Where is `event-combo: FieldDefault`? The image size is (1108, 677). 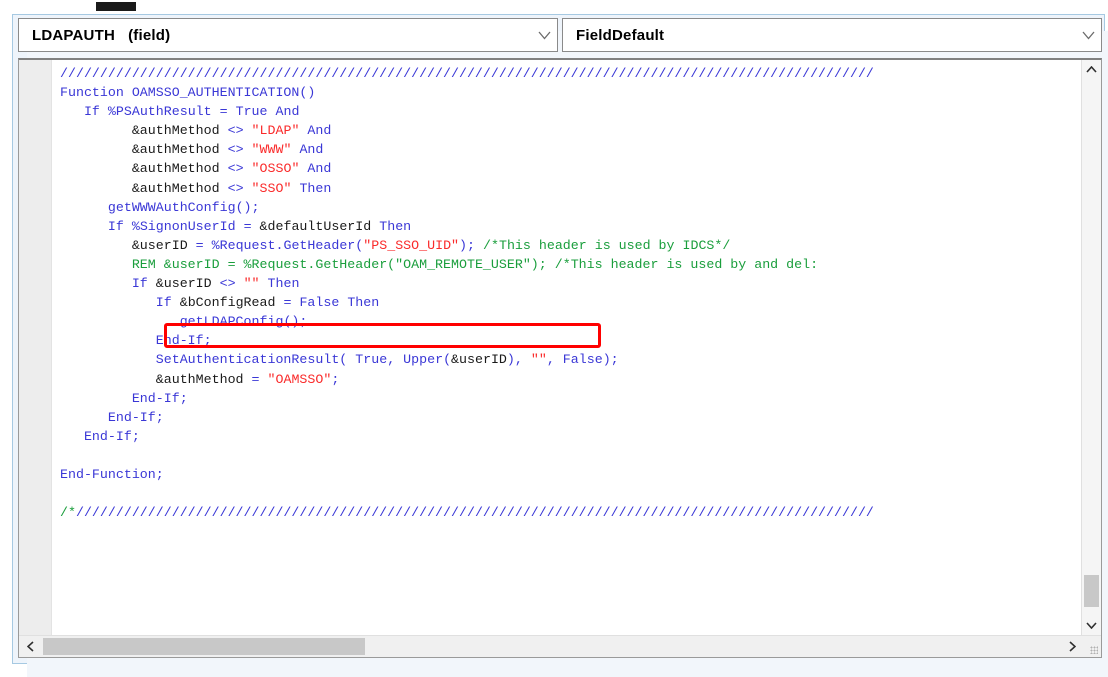
event-combo: FieldDefault is located at coordinates (832, 35).